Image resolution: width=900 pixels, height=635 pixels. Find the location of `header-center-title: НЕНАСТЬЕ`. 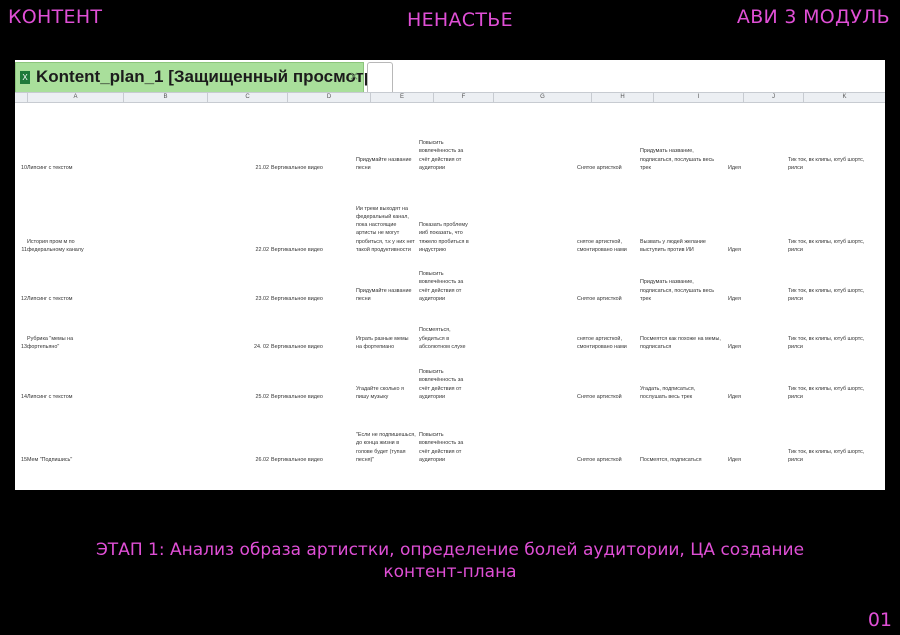

header-center-title: НЕНАСТЬЕ is located at coordinates (460, 20).